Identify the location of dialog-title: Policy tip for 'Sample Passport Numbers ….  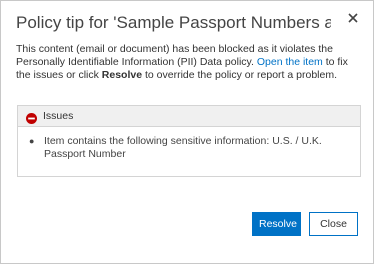
(173, 22).